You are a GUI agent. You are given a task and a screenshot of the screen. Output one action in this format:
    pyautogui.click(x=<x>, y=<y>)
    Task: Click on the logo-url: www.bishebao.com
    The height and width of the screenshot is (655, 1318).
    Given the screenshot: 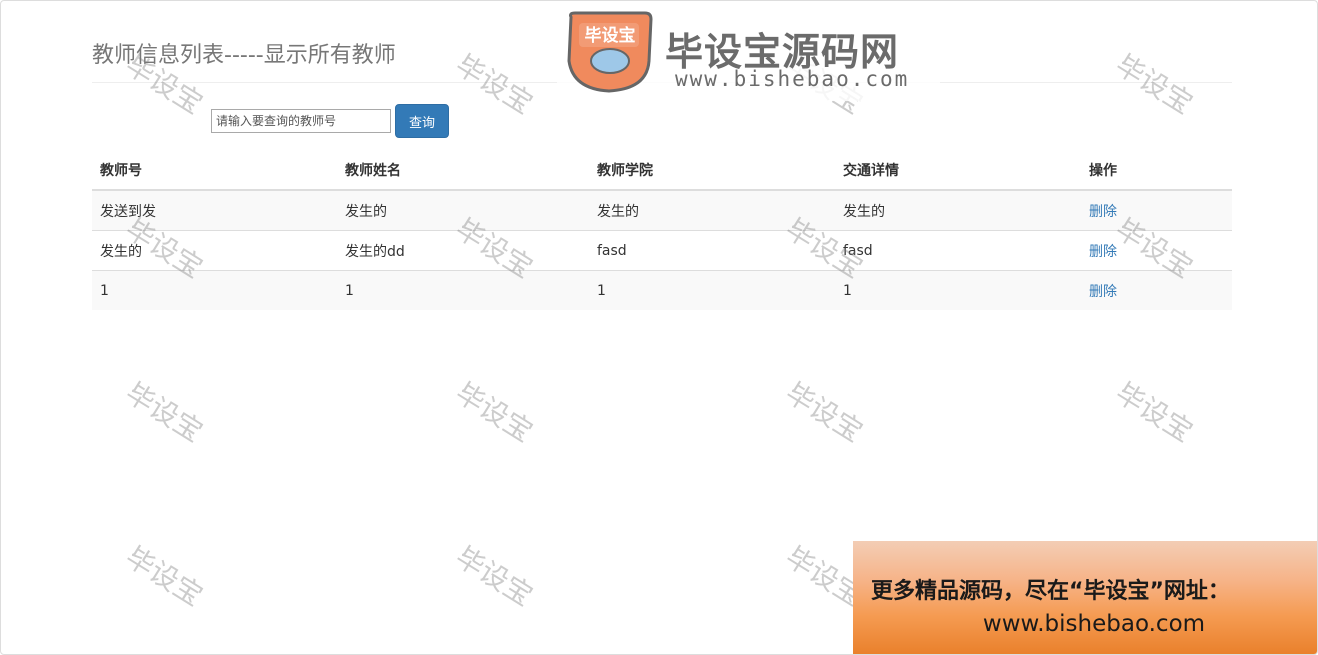 What is the action you would take?
    pyautogui.click(x=792, y=79)
    